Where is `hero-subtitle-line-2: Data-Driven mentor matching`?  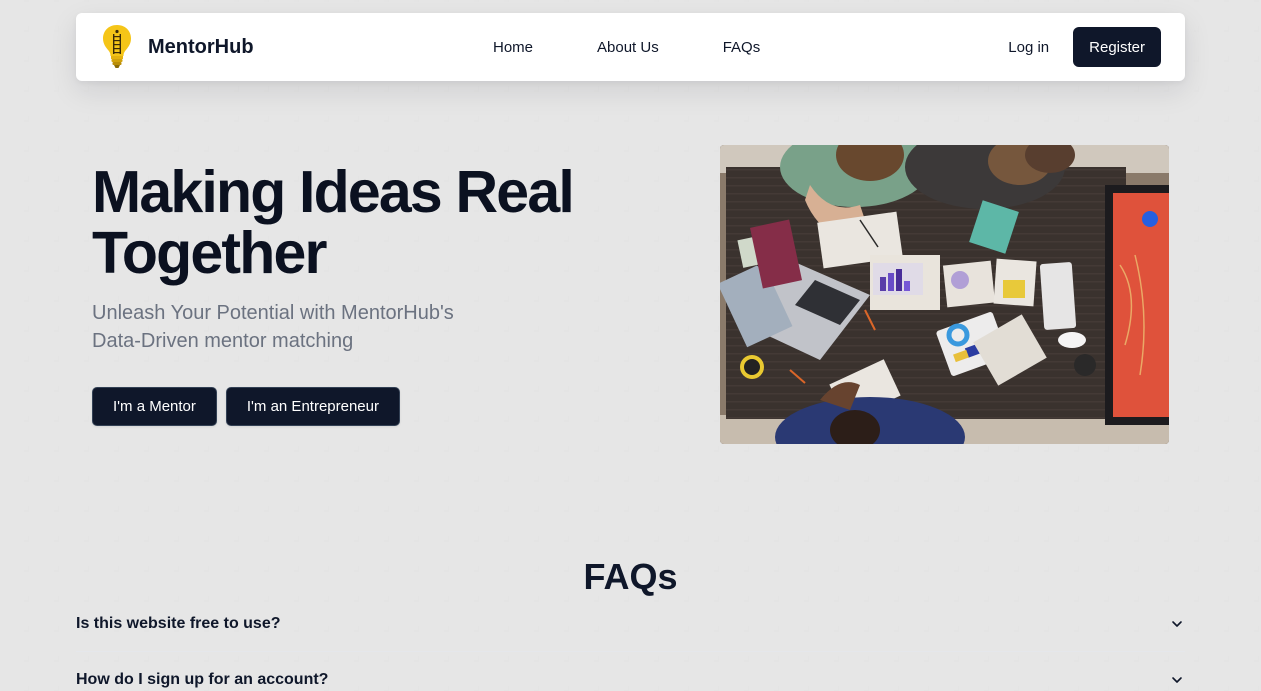
hero-subtitle-line-2: Data-Driven mentor matching is located at coordinates (223, 341).